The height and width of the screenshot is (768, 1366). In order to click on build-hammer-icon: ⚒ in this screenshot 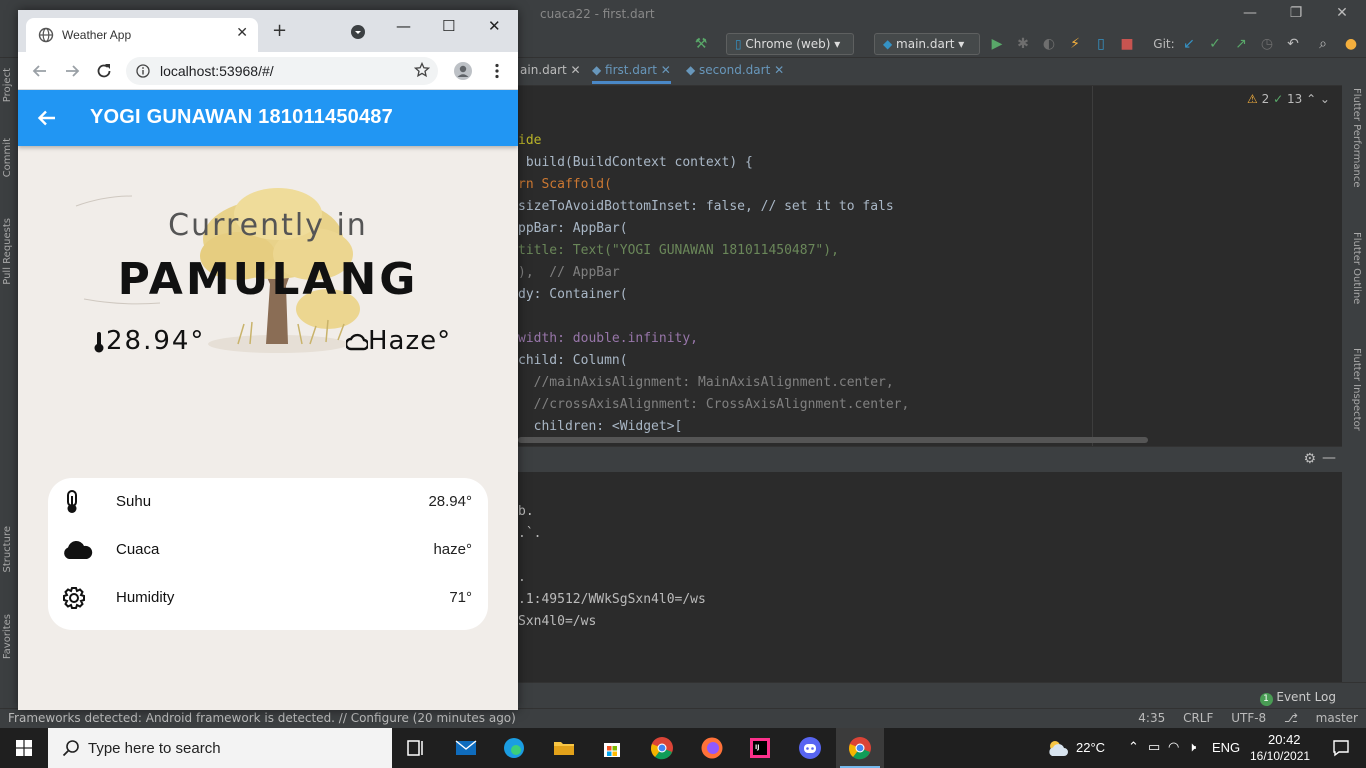, I will do `click(701, 44)`.